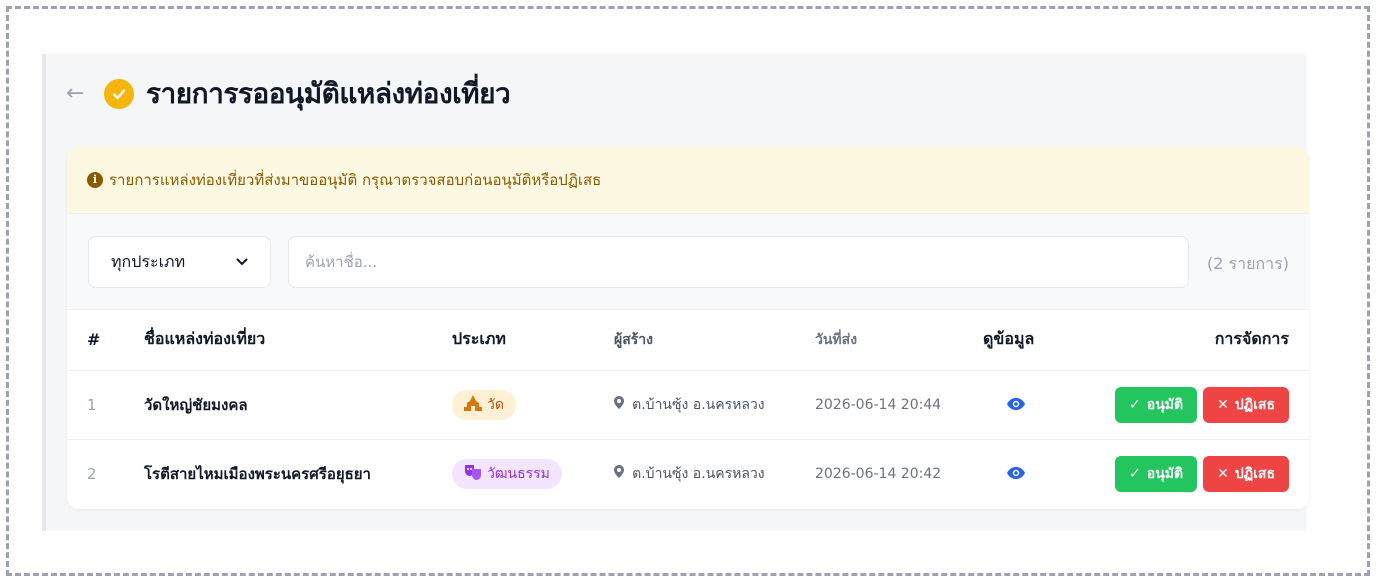  I want to click on place-name: โรตีสายไหมเมืองพระนครศรีอยุธยา, so click(257, 473).